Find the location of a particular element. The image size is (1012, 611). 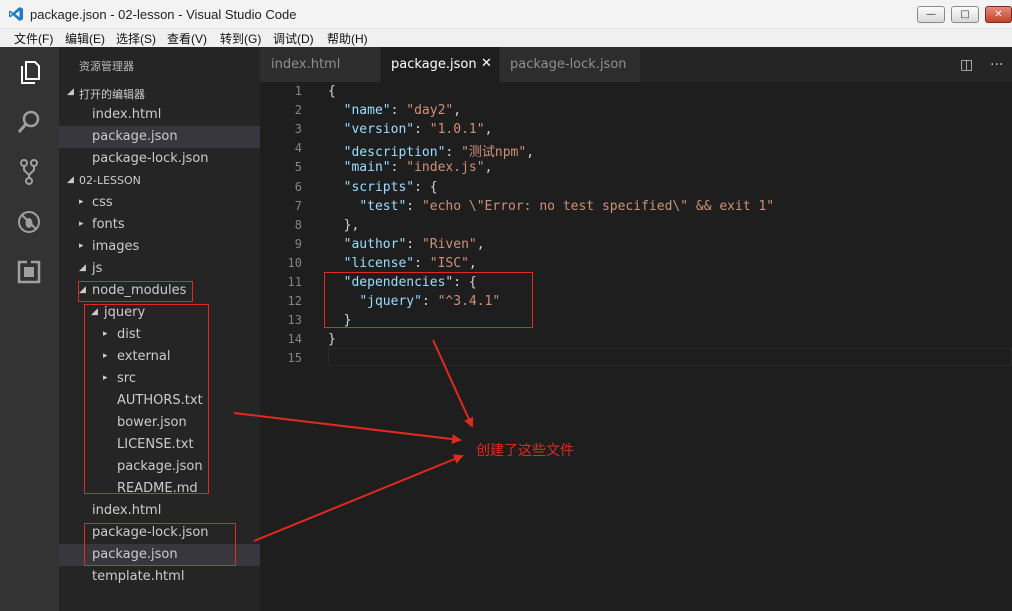

annotation-arrows is located at coordinates (353, 440).